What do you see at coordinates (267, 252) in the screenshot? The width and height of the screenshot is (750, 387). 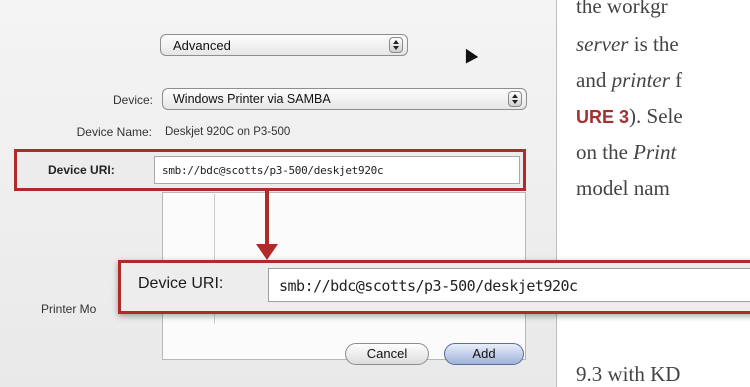 I see `callout-arrow-icon` at bounding box center [267, 252].